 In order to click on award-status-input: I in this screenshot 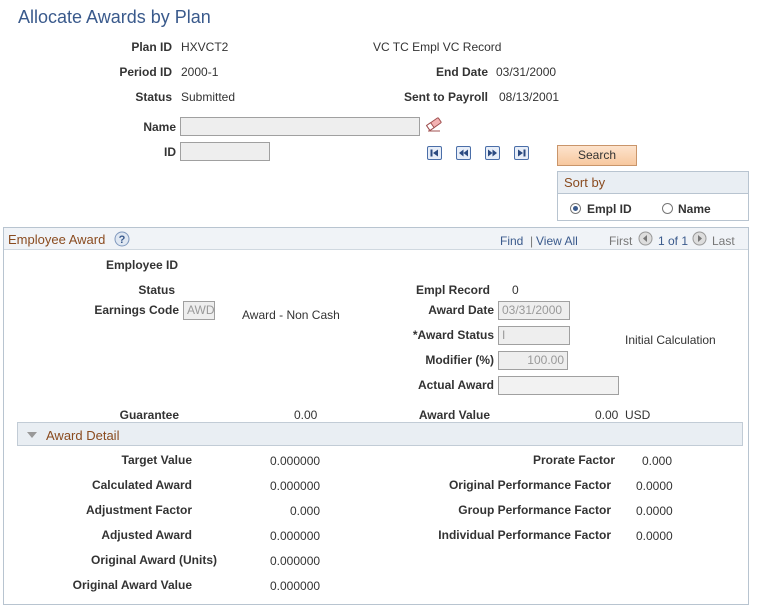, I will do `click(534, 335)`.